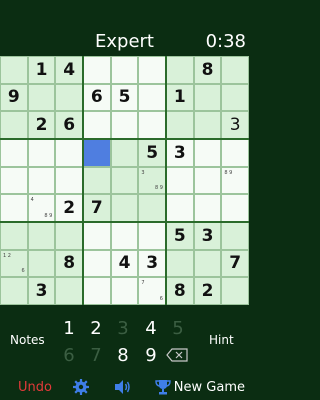  I want to click on hint-button: Hint, so click(221, 340).